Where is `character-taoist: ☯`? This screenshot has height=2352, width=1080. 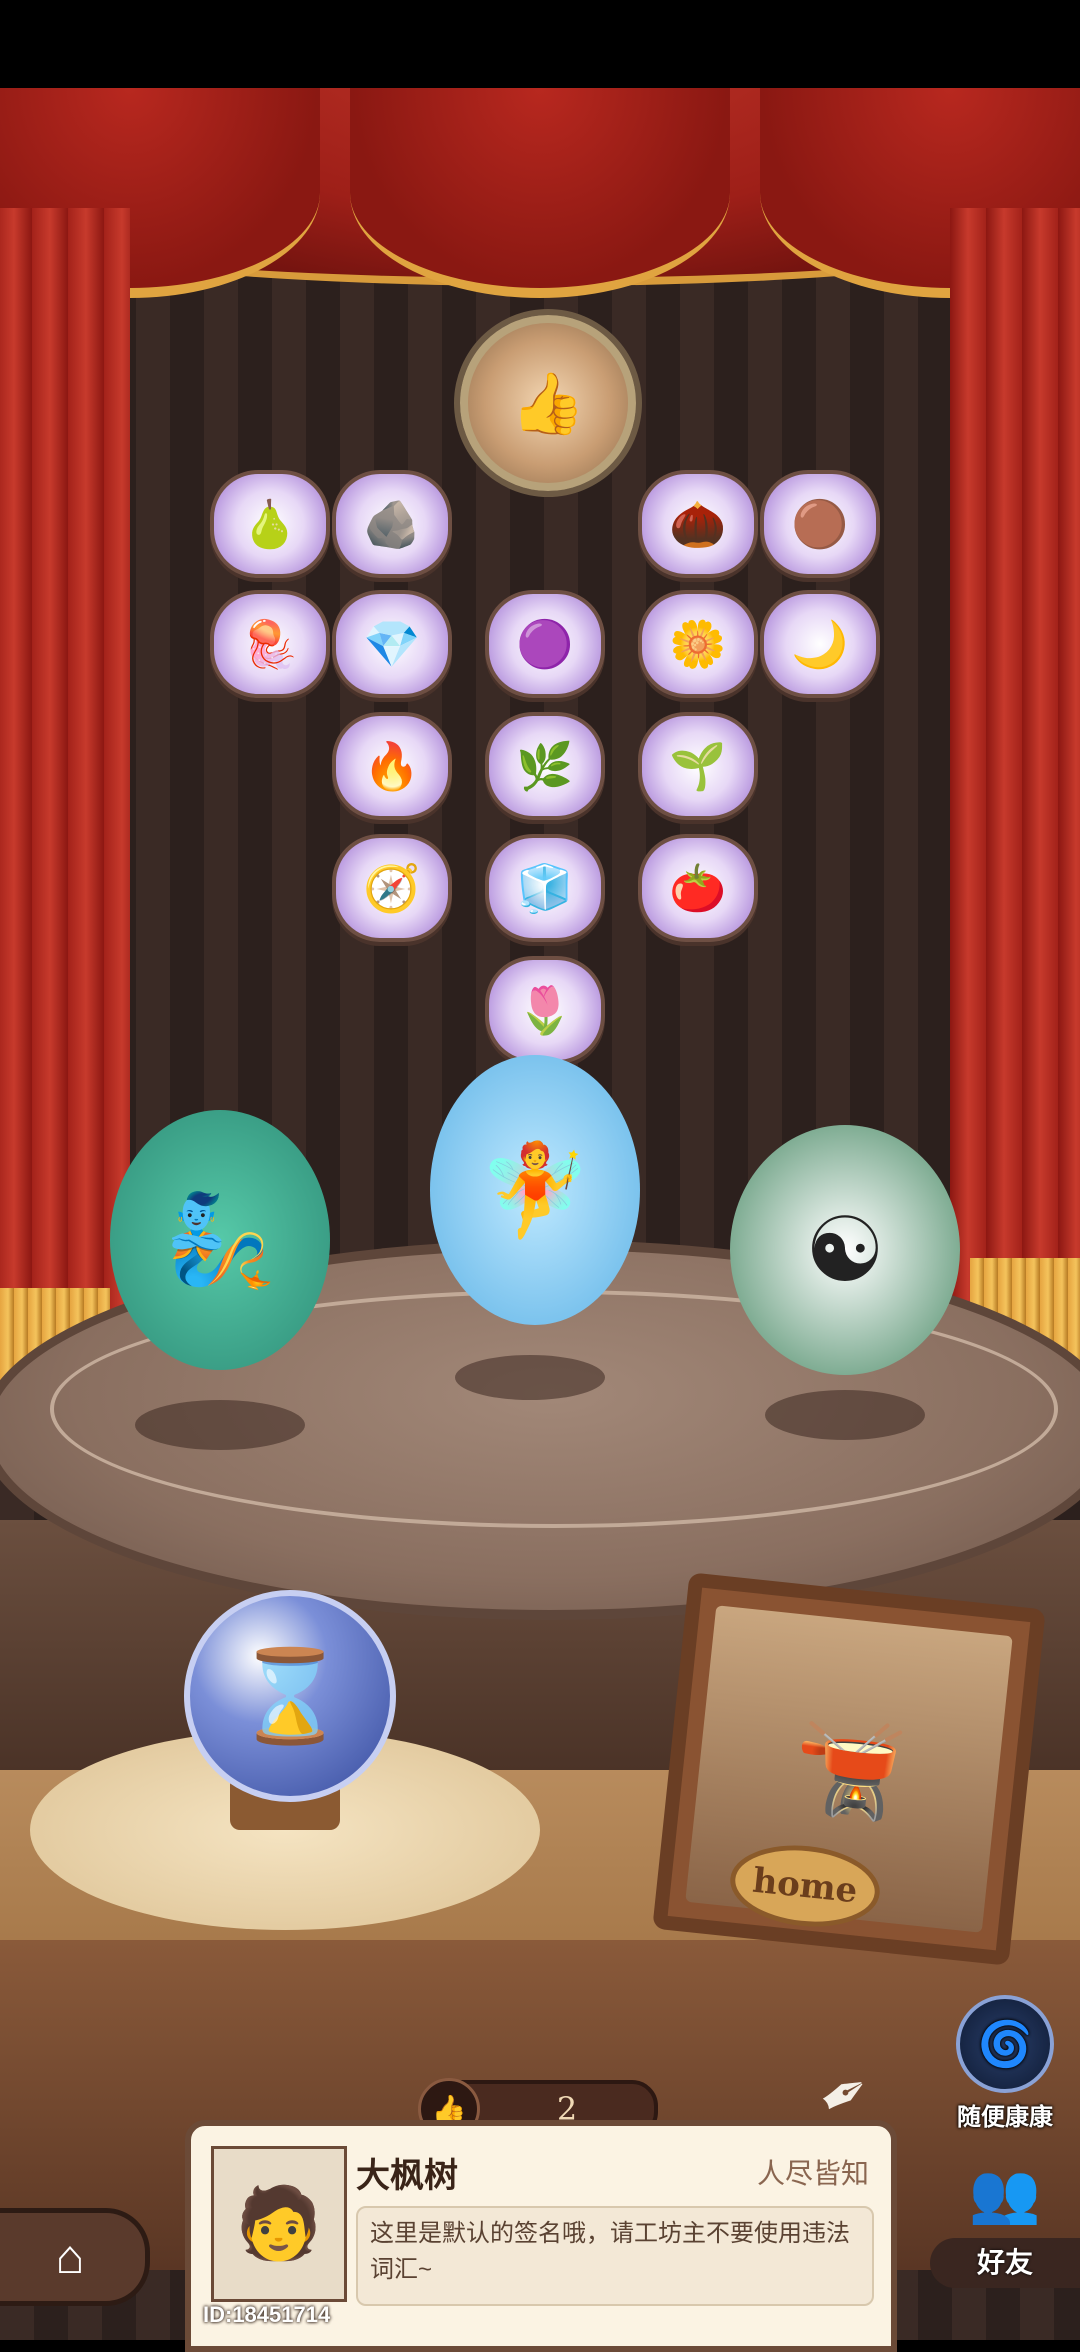 character-taoist: ☯ is located at coordinates (845, 1250).